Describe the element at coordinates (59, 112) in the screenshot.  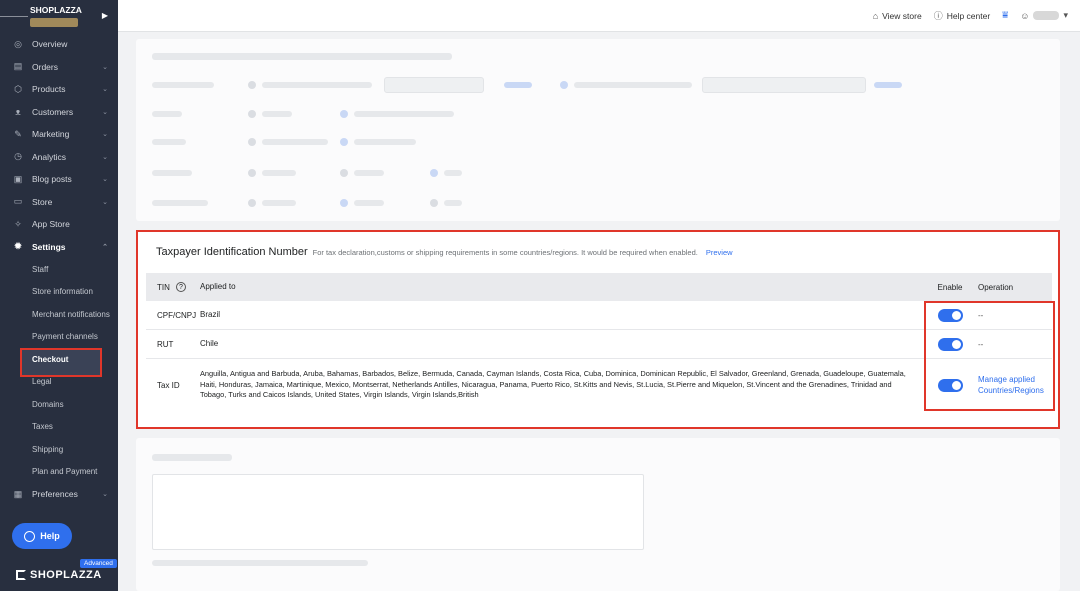
I see `sidebar-item-customers: ᴥ Customers ⌄` at that location.